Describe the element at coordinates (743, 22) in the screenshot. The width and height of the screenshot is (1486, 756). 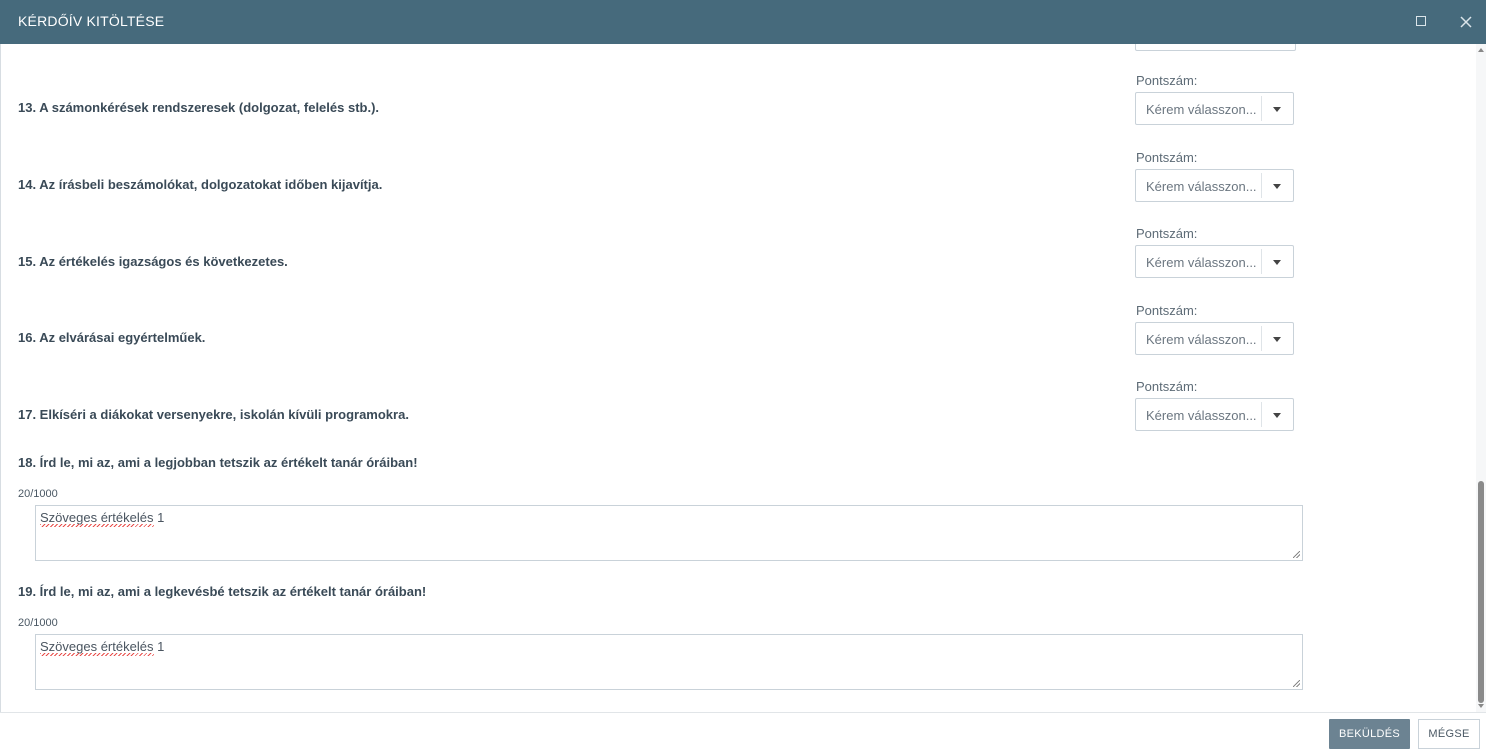
I see `dialog-header: KÉRDŐÍV KITÖLTÉSE` at that location.